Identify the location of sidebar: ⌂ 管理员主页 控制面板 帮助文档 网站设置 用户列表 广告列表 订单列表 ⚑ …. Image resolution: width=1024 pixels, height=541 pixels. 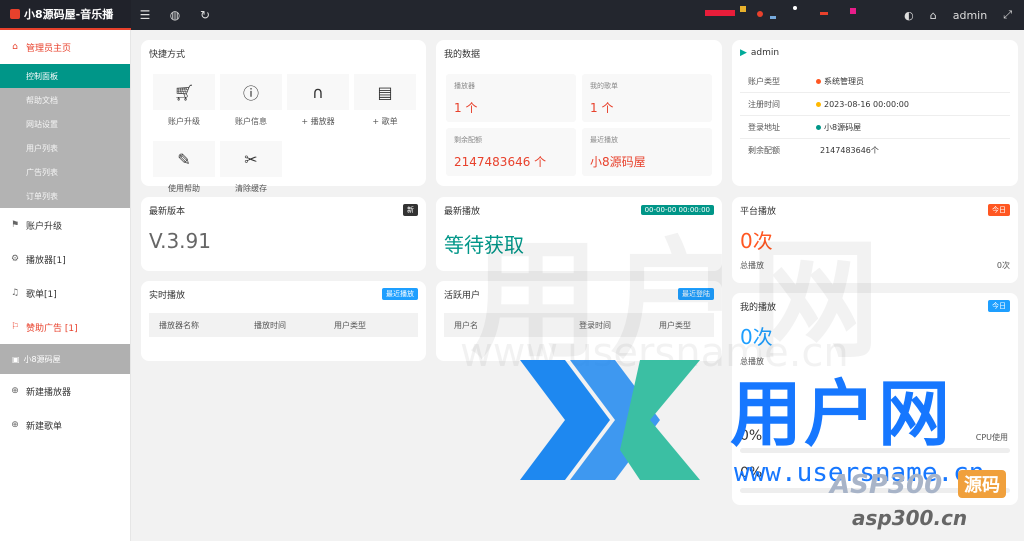
(65, 285).